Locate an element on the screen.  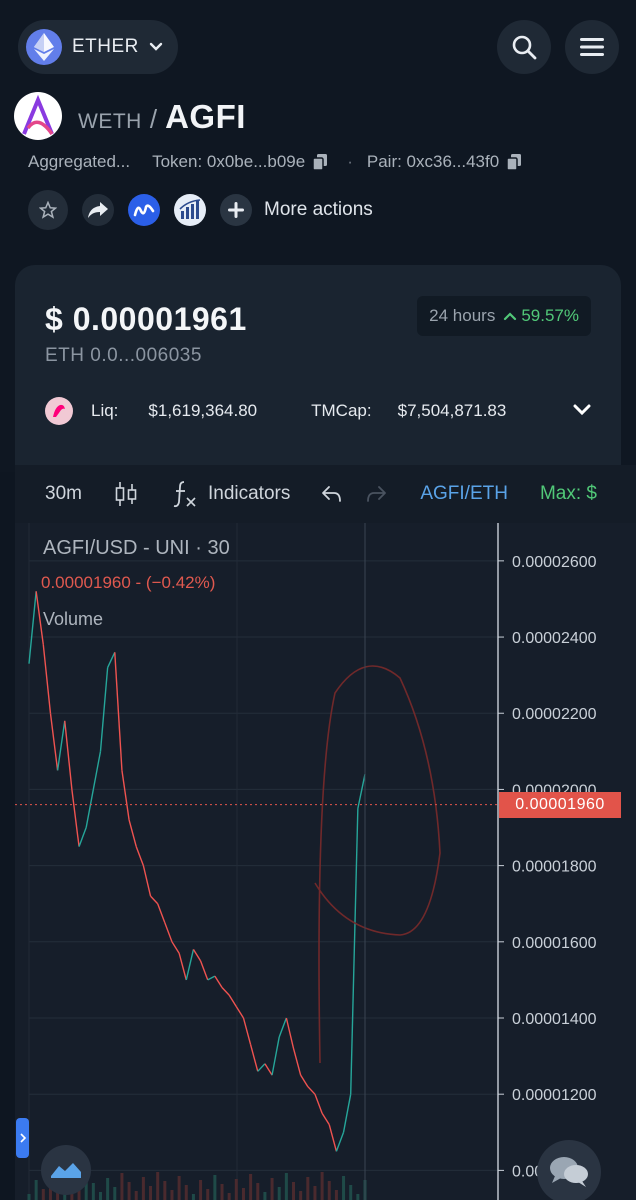
coinmarketcap-button is located at coordinates (144, 210).